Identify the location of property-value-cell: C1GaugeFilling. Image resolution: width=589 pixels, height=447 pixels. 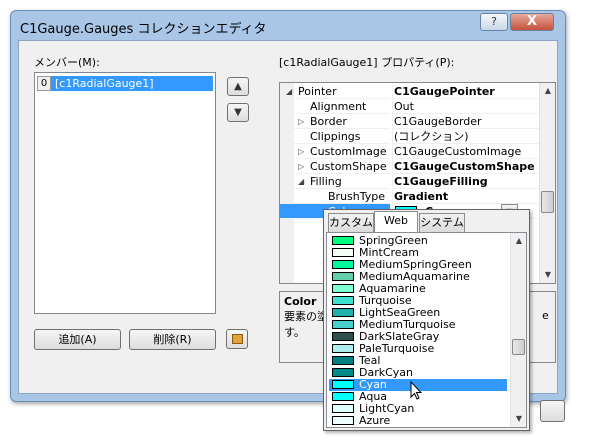
(467, 181).